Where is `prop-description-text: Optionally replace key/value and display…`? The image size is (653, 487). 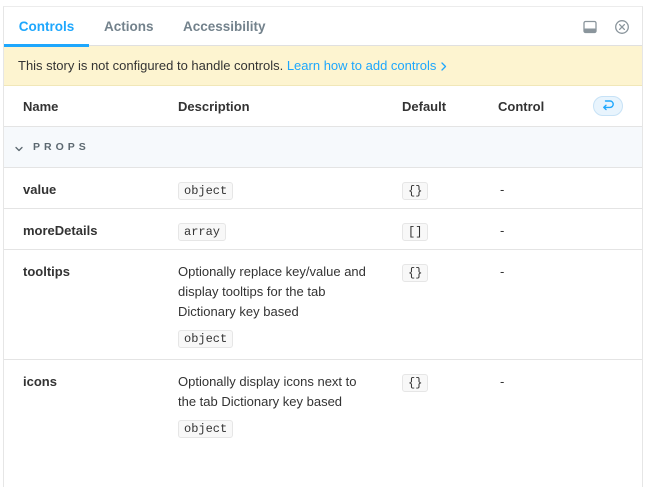 prop-description-text: Optionally replace key/value and display… is located at coordinates (272, 291).